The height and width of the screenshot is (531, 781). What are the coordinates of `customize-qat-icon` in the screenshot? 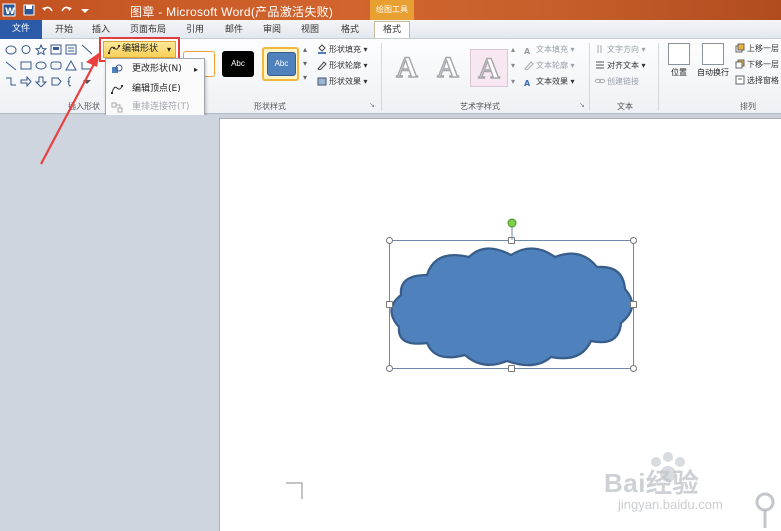 It's located at (85, 10).